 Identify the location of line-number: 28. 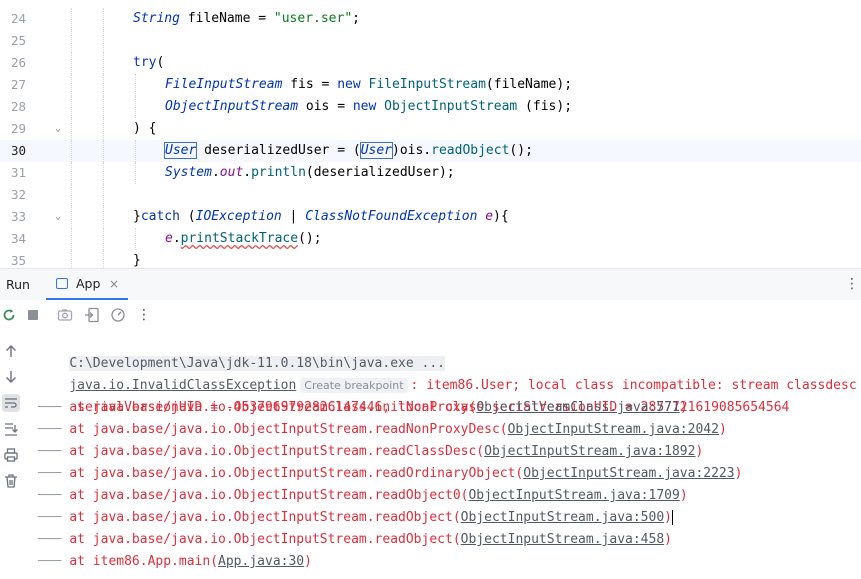
(13, 107).